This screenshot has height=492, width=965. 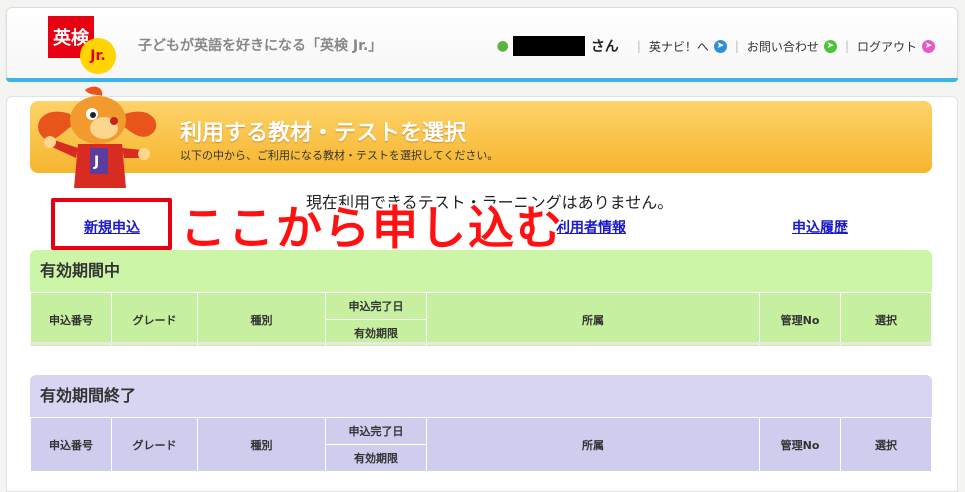 What do you see at coordinates (376, 457) in the screenshot?
I see `column-header: 有効期限` at bounding box center [376, 457].